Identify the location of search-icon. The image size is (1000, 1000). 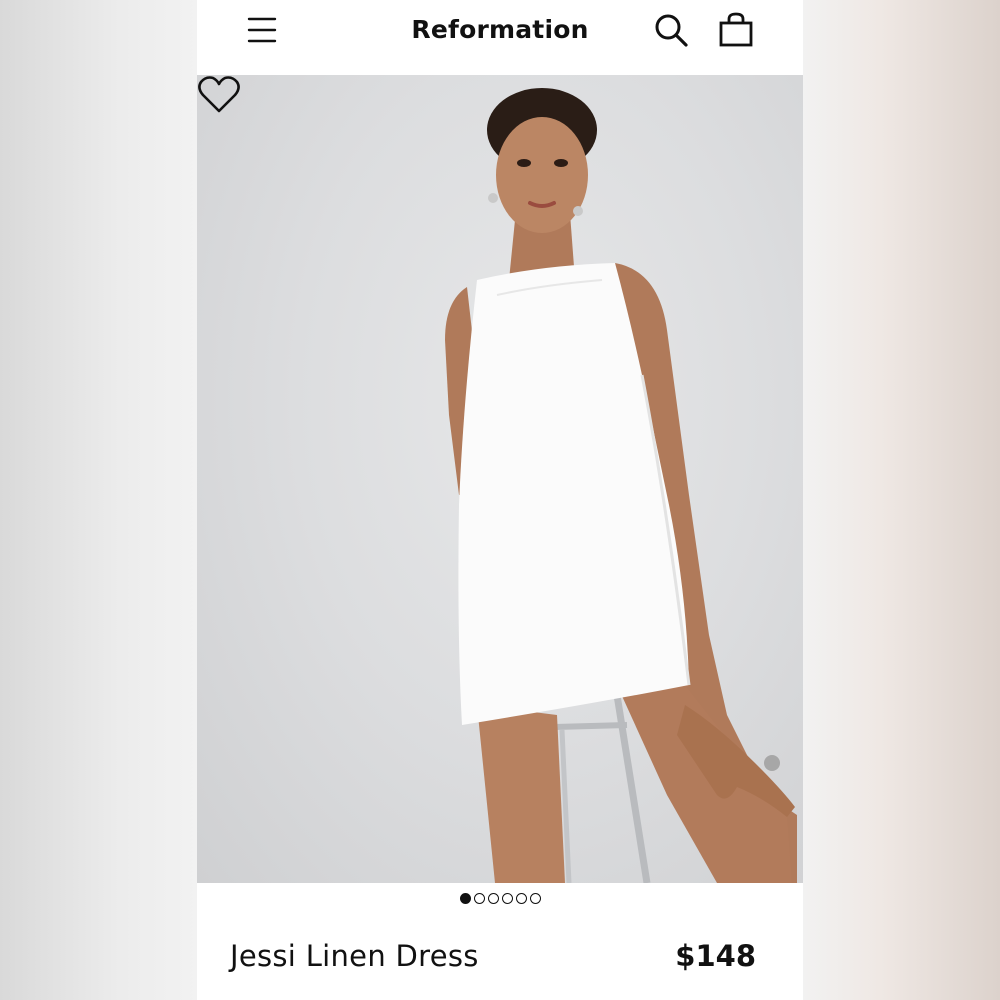
(671, 30).